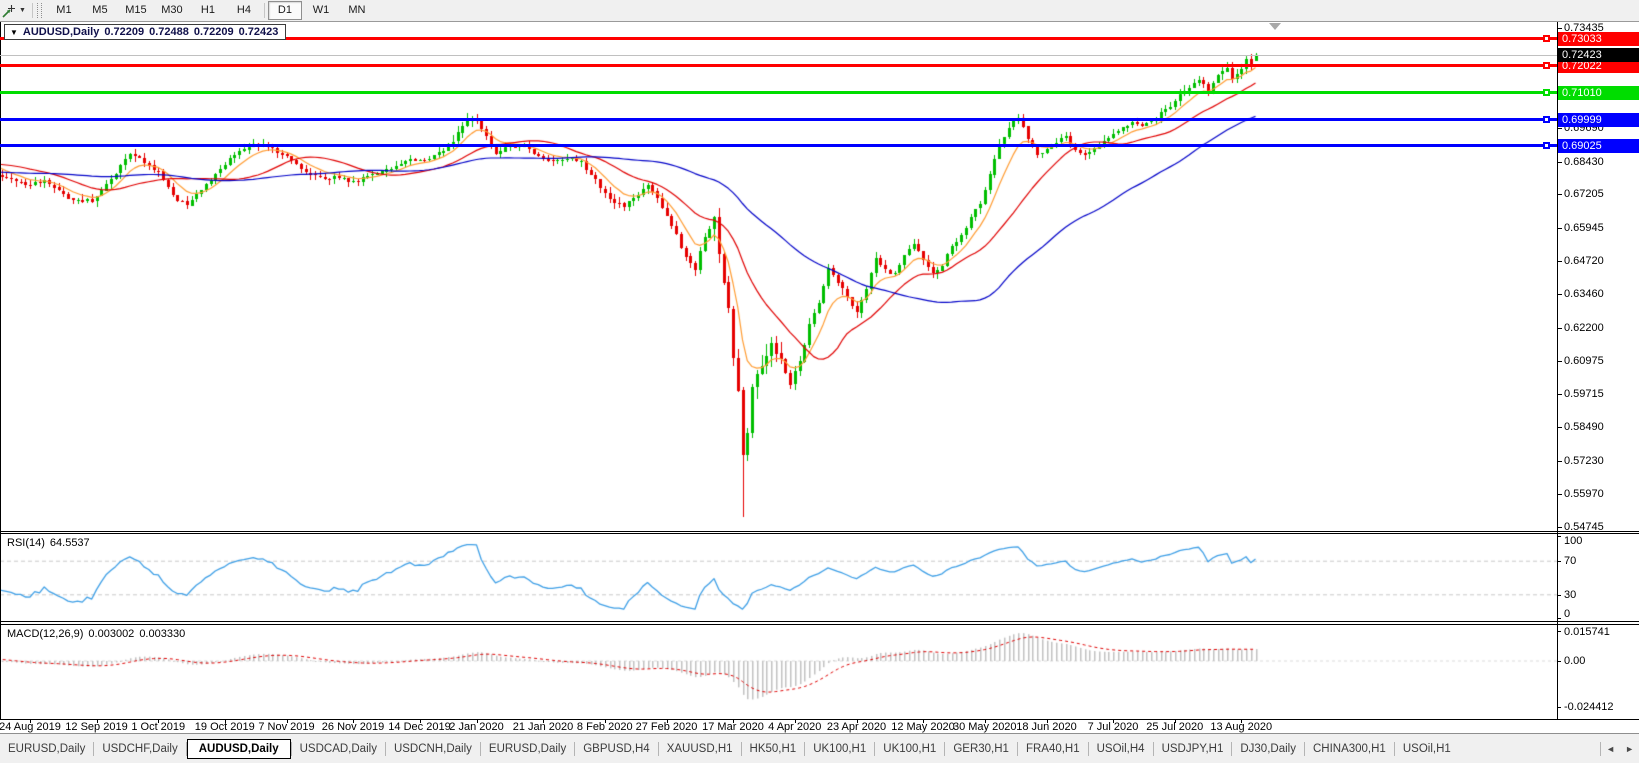 The height and width of the screenshot is (763, 1639). Describe the element at coordinates (100, 10) in the screenshot. I see `timeframe-button-m5: M5` at that location.